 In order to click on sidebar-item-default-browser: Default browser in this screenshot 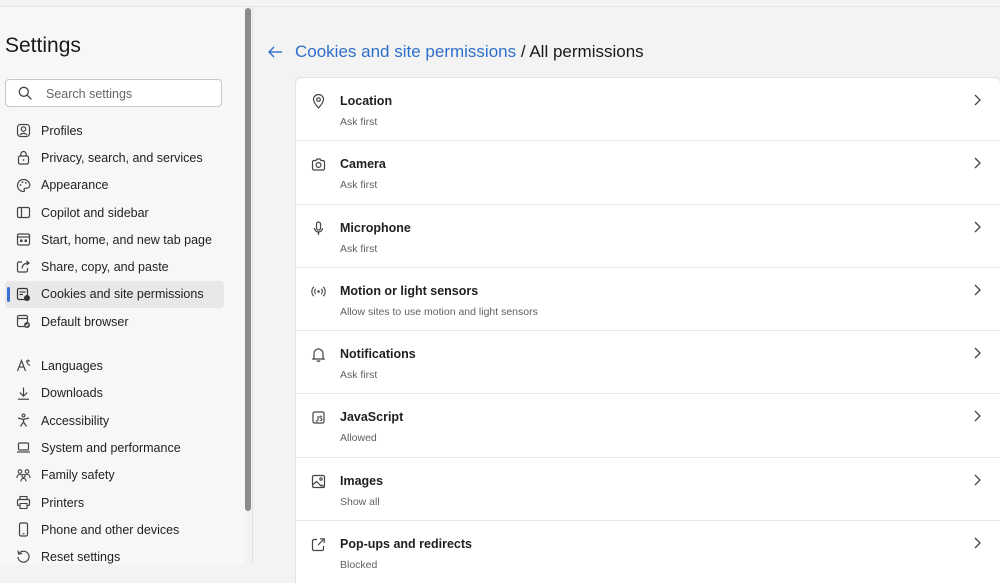, I will do `click(114, 321)`.